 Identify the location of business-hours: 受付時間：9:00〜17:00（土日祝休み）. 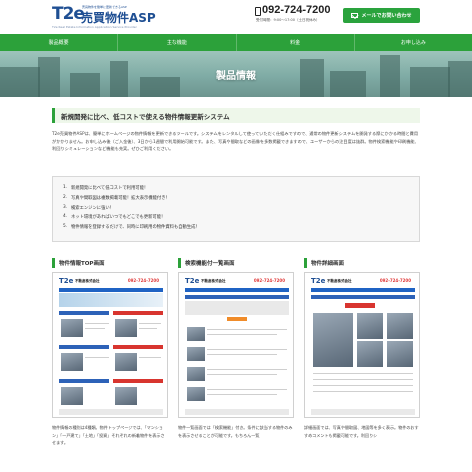
(288, 20).